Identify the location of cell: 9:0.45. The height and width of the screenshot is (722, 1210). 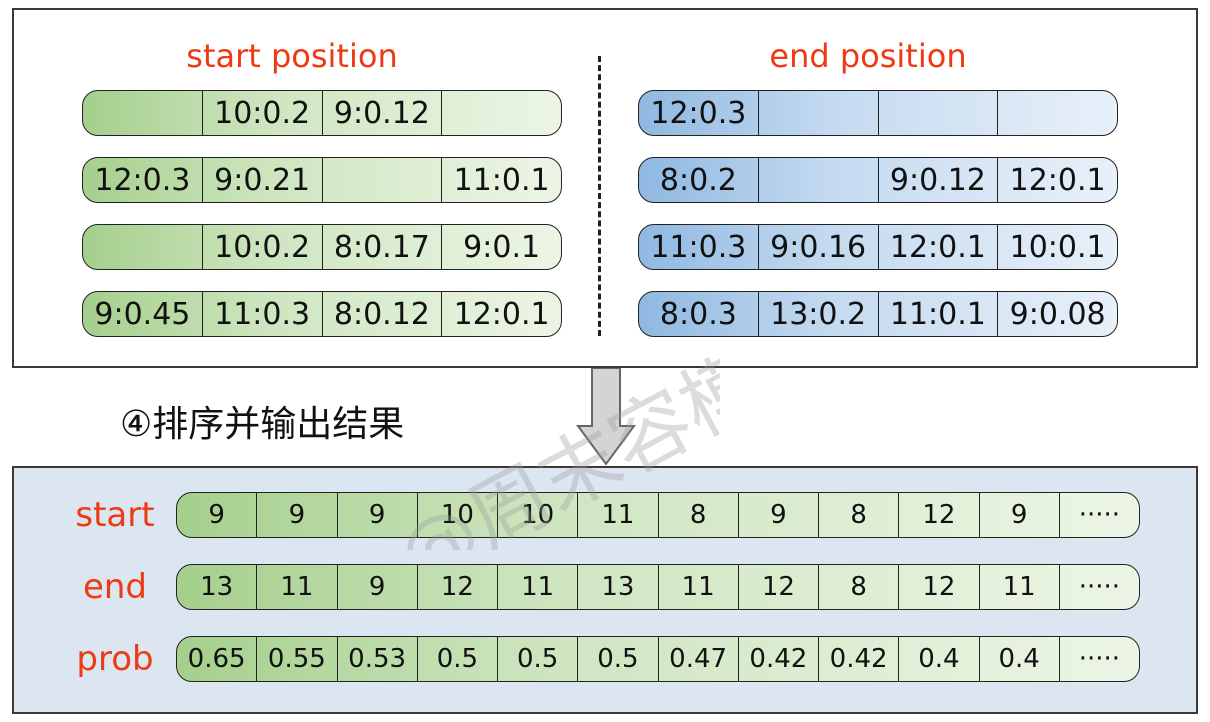
(142, 314).